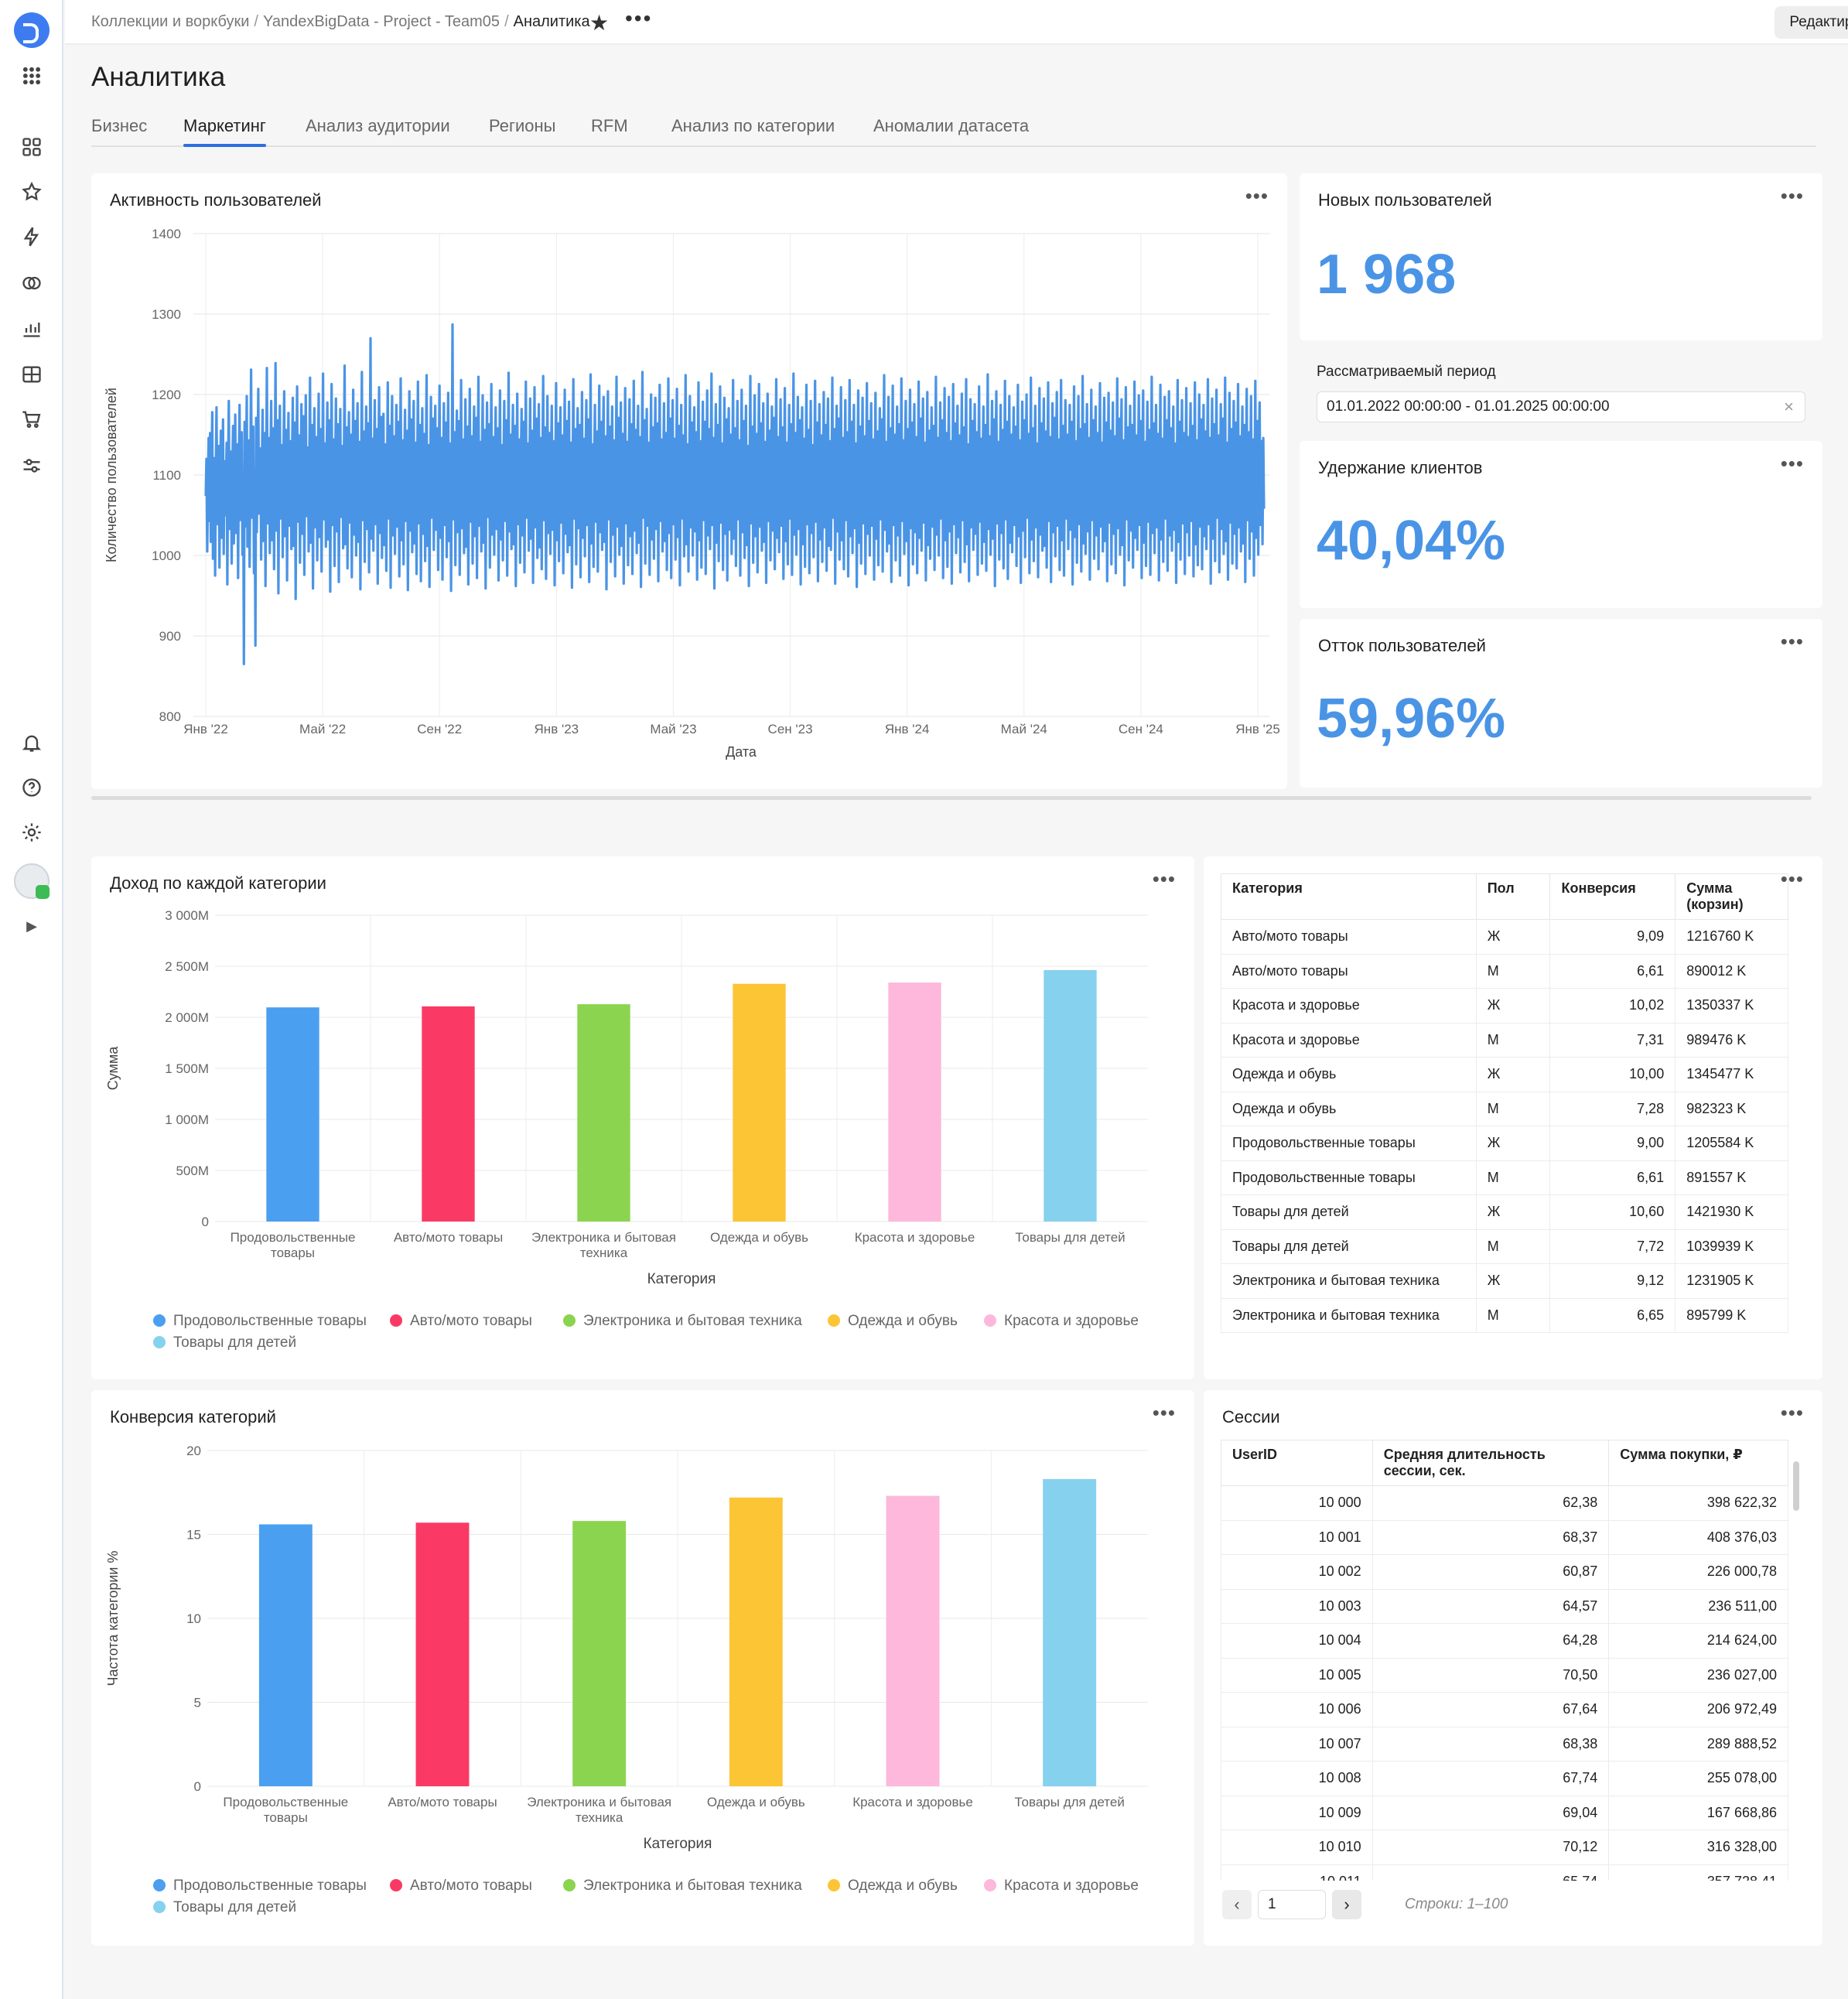  Describe the element at coordinates (1297, 1606) in the screenshot. I see `cell-userid: 10 003` at that location.